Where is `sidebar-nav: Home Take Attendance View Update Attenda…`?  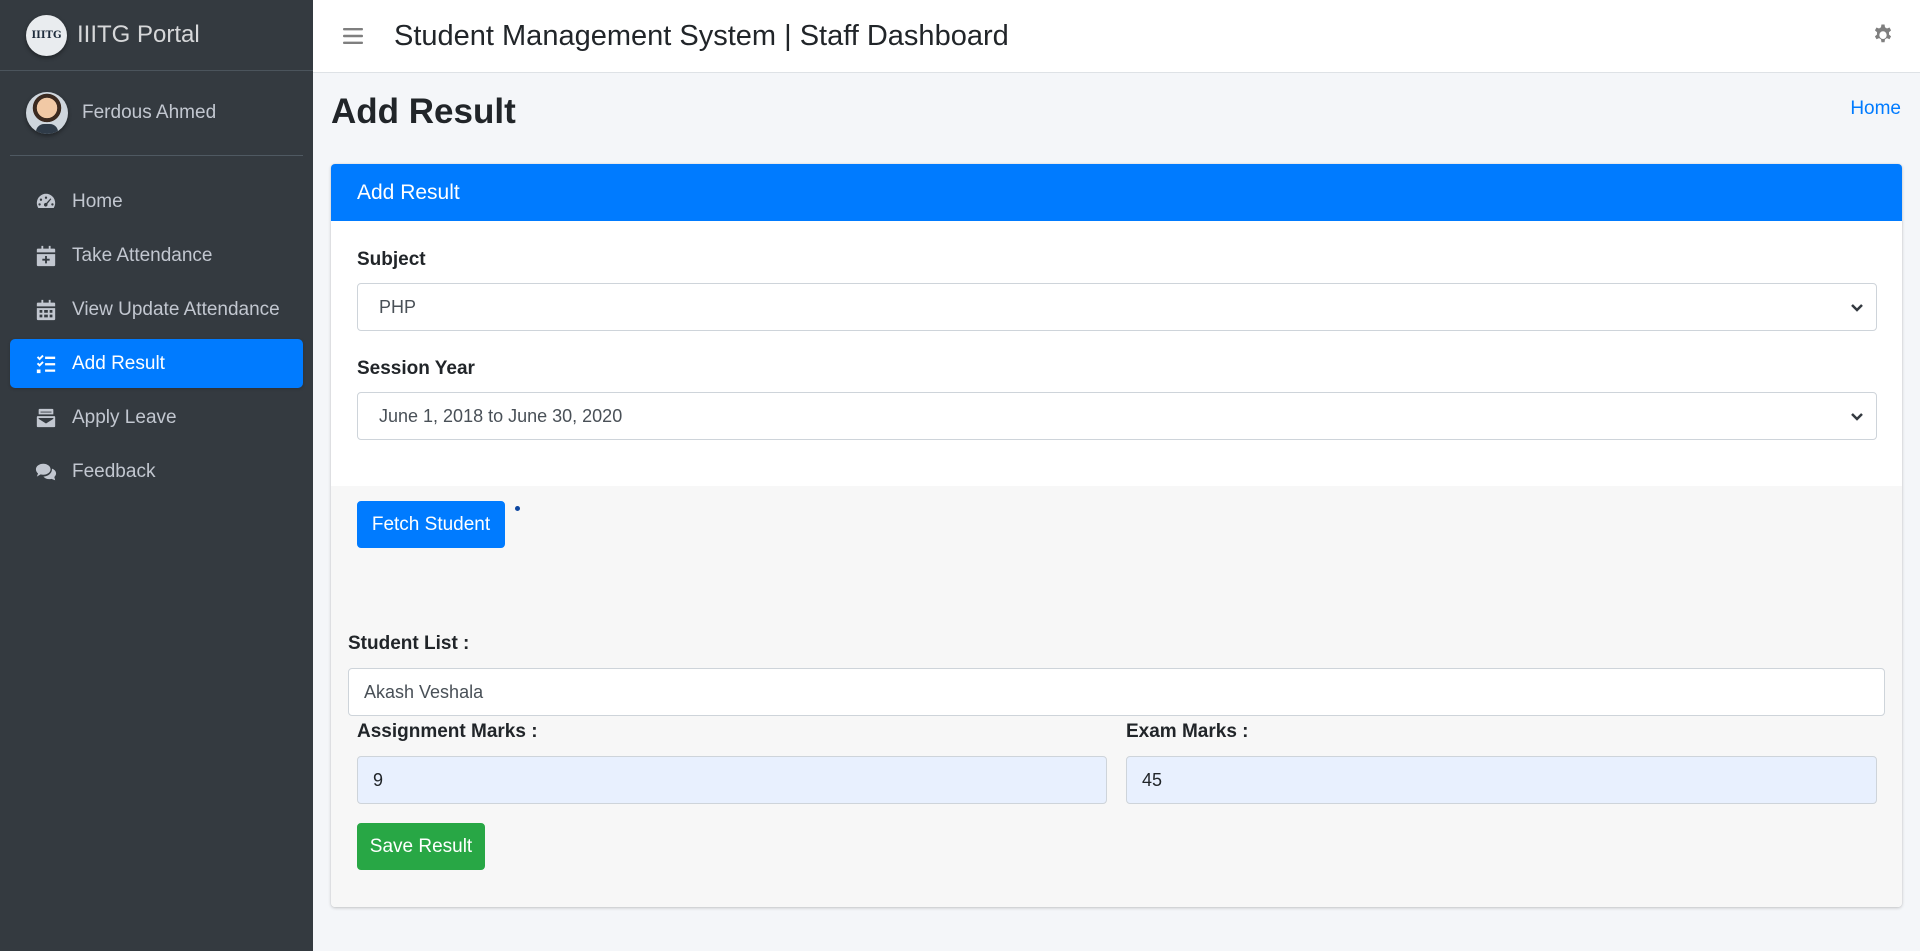 sidebar-nav: Home Take Attendance View Update Attenda… is located at coordinates (156, 336).